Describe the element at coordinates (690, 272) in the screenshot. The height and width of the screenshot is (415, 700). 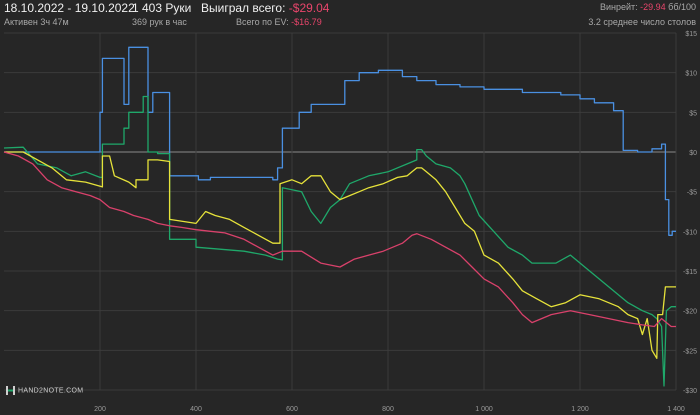
I see `y-tick-label: -$15` at that location.